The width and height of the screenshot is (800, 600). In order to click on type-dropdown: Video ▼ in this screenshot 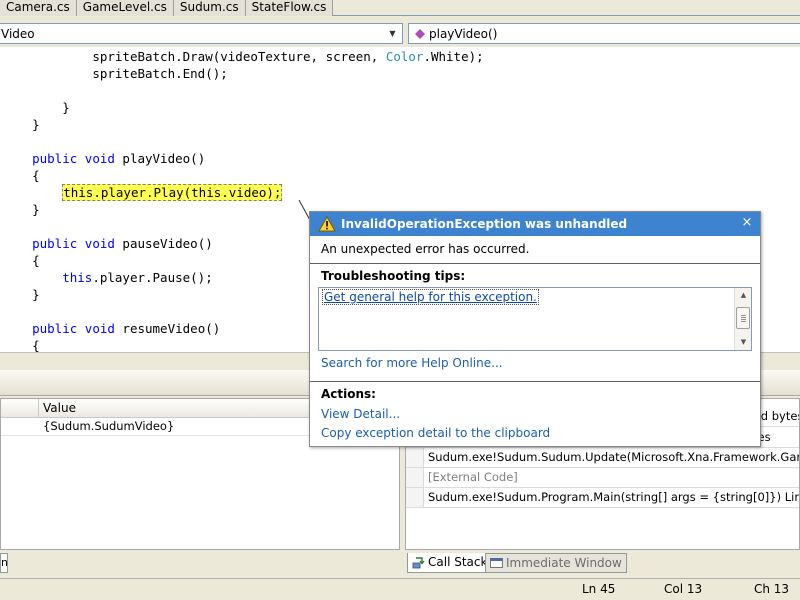, I will do `click(201, 33)`.